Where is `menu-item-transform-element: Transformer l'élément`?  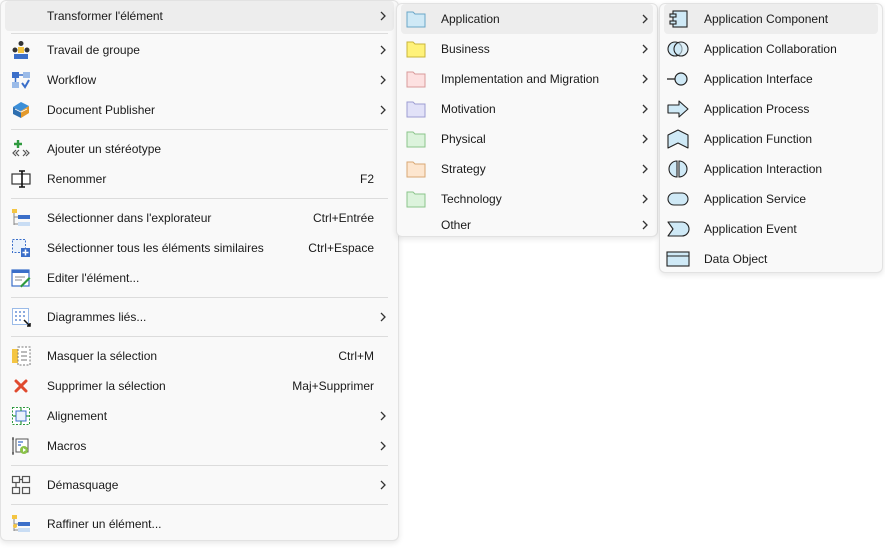
menu-item-transform-element: Transformer l'élément is located at coordinates (199, 16).